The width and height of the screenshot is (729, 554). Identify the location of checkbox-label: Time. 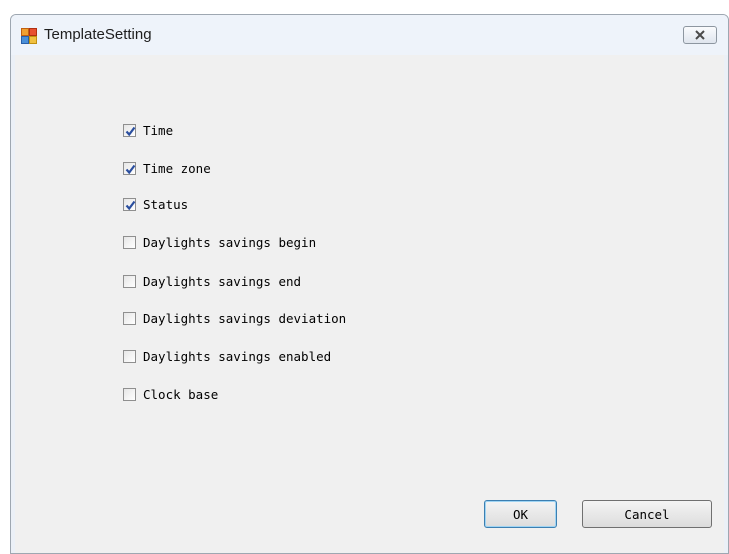
(158, 130).